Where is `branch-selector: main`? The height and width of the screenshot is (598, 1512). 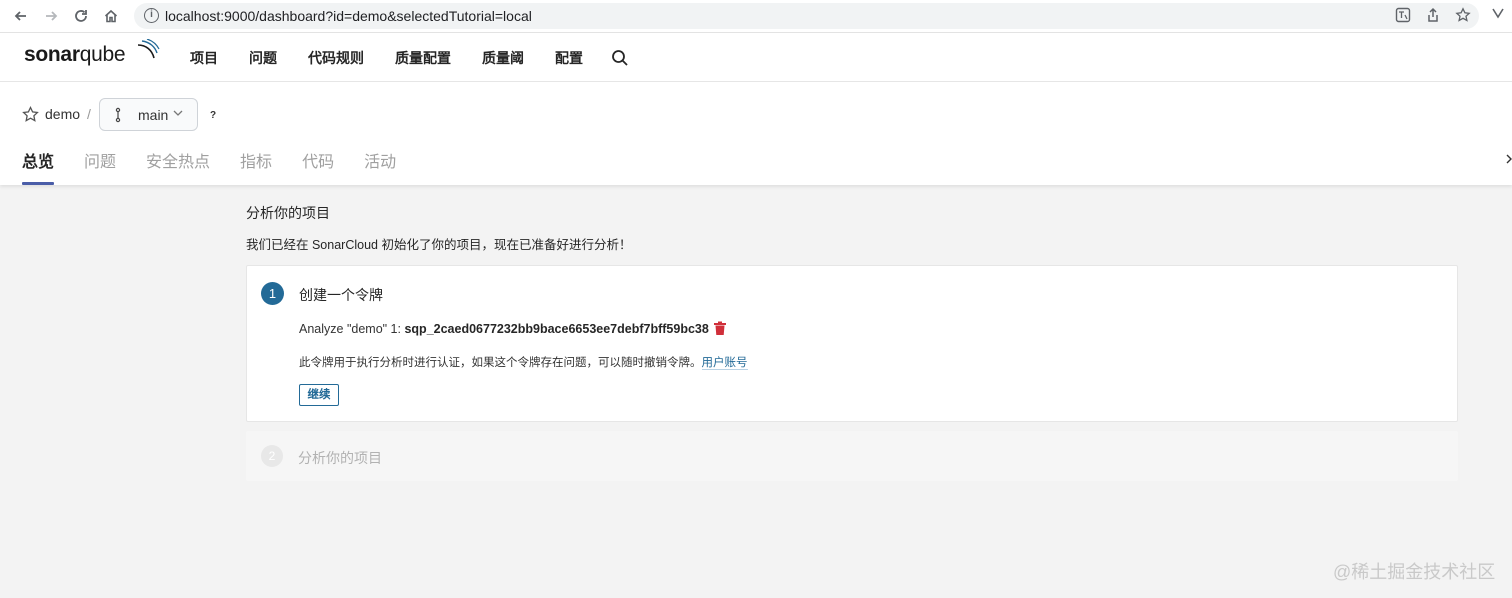
branch-selector: main is located at coordinates (148, 114).